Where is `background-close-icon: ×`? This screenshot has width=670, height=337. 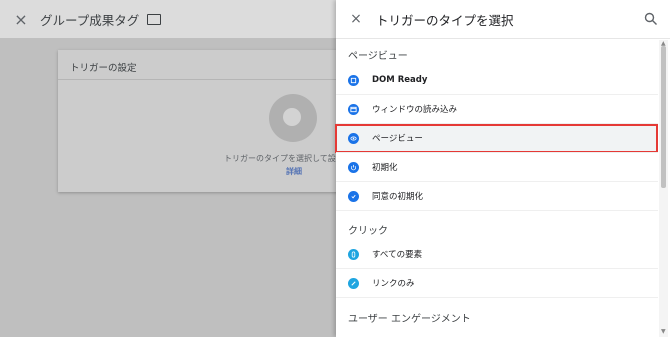
background-close-icon: × is located at coordinates (21, 19).